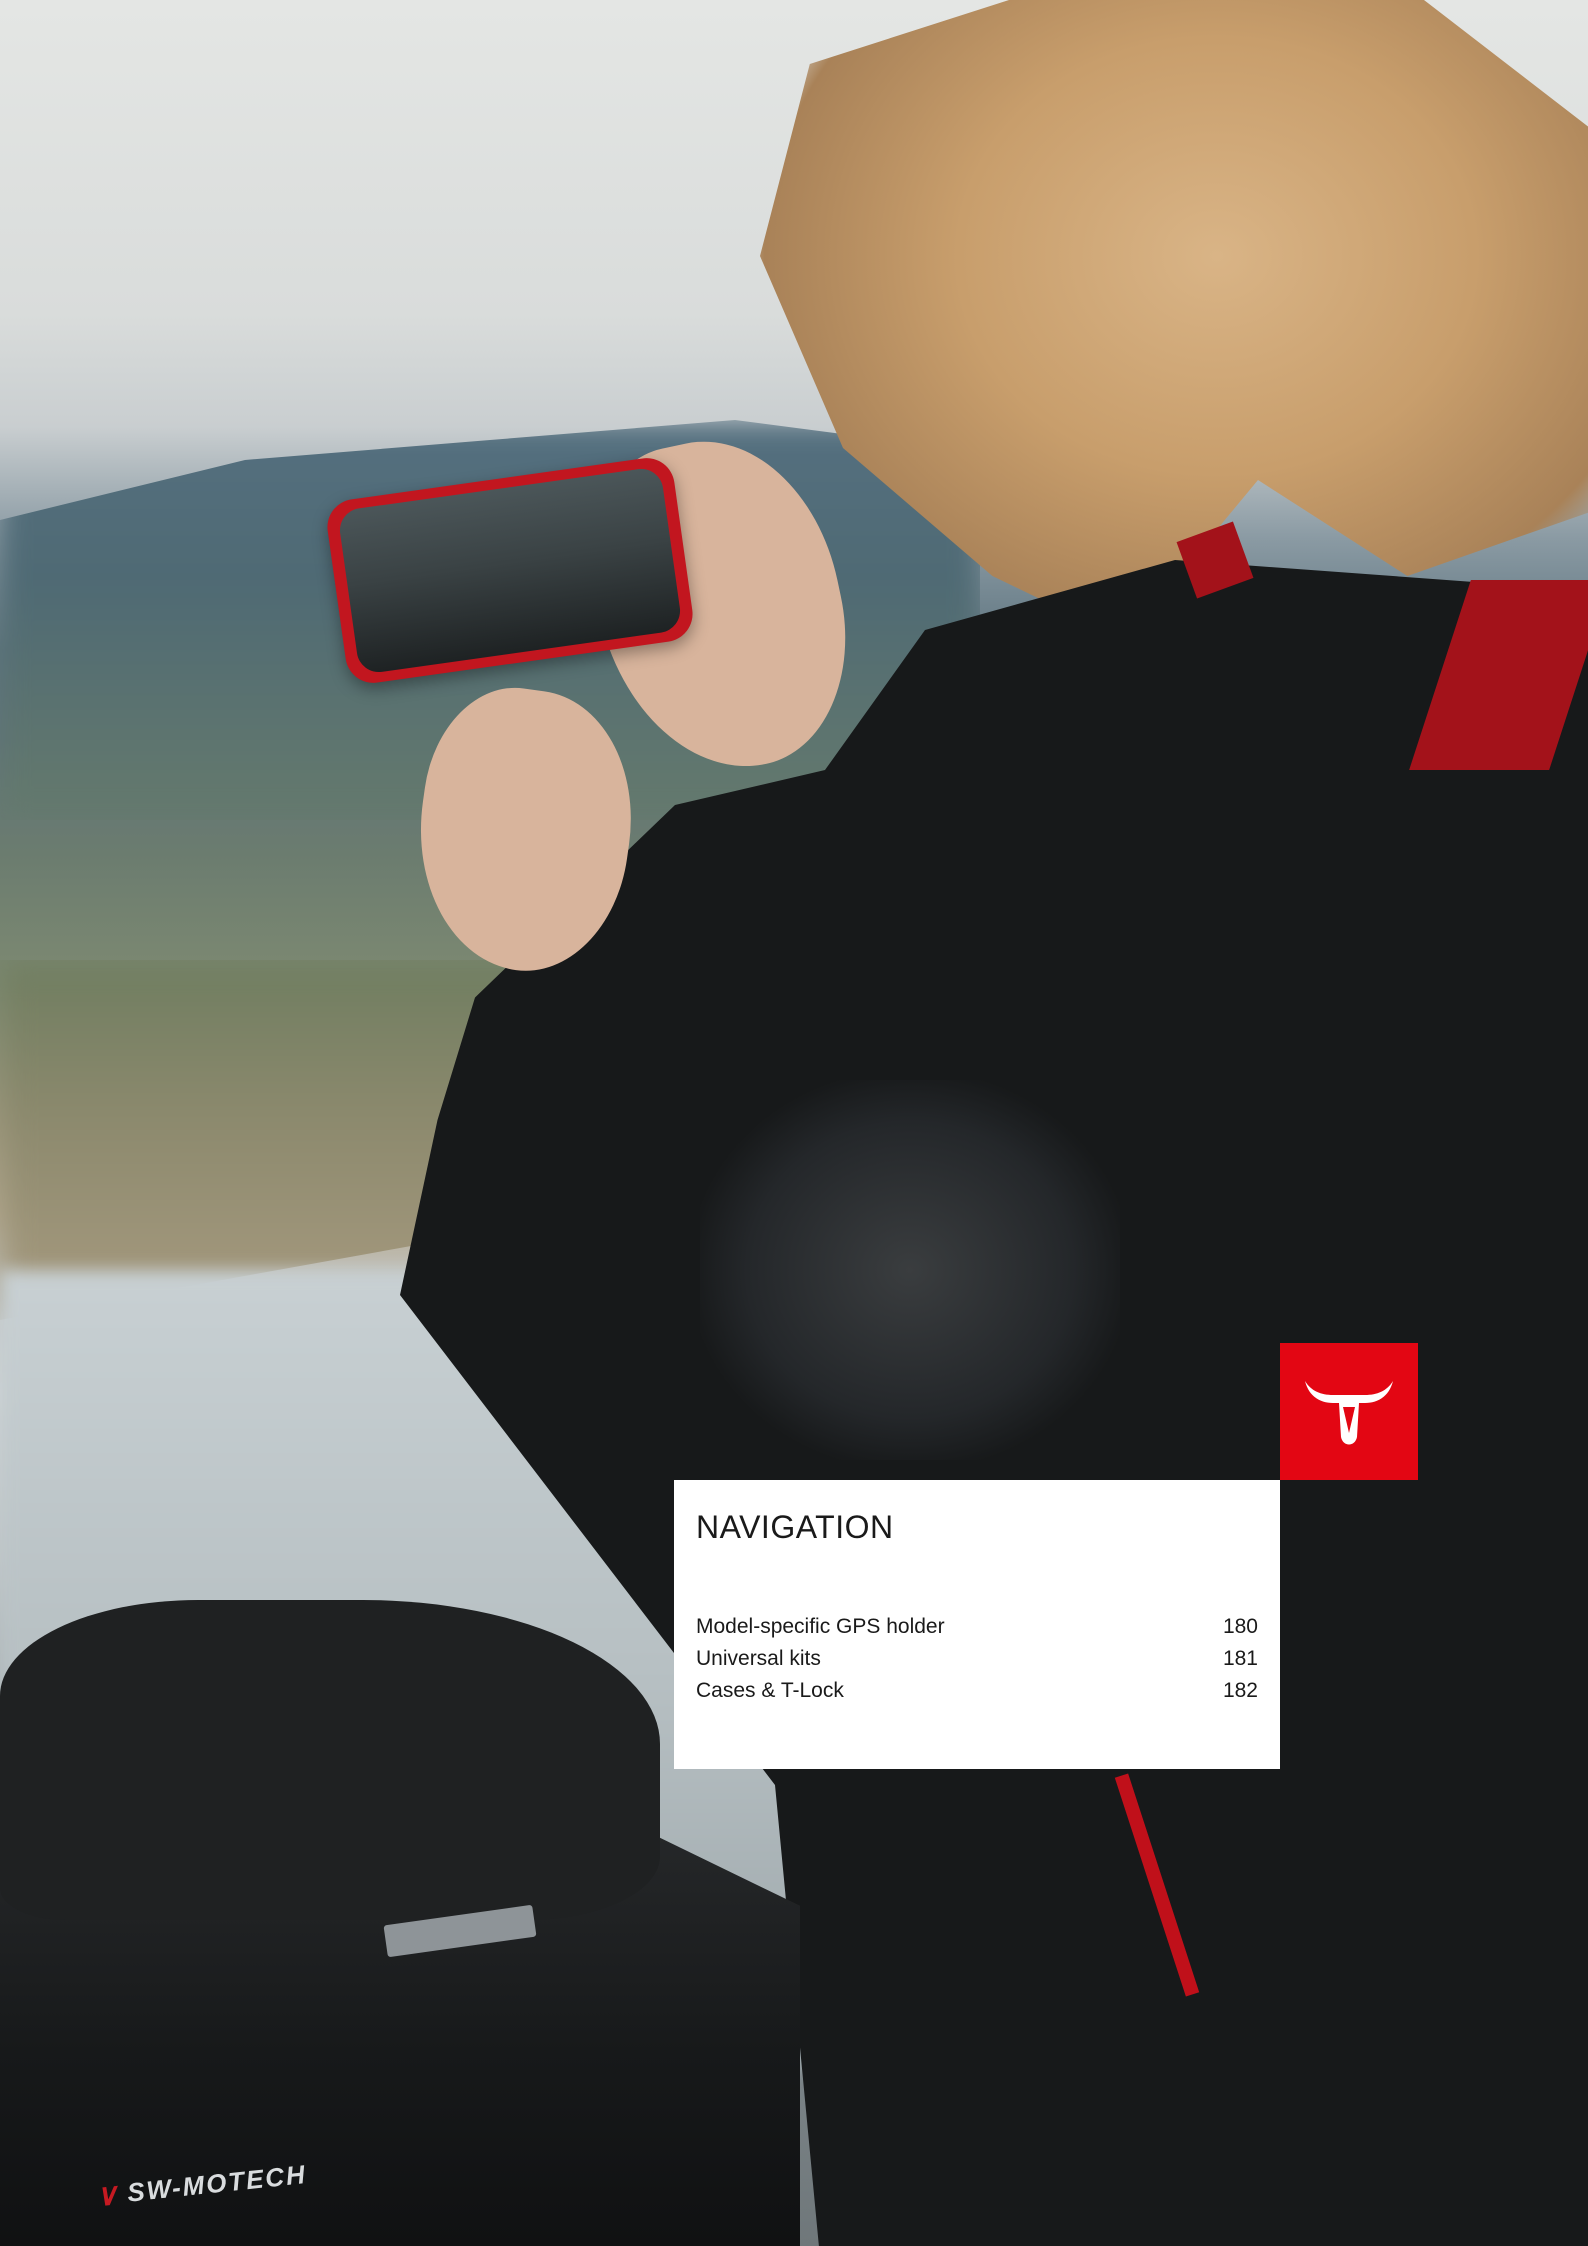 The image size is (1588, 2246). I want to click on toc-entry: Universal kits 181, so click(977, 1659).